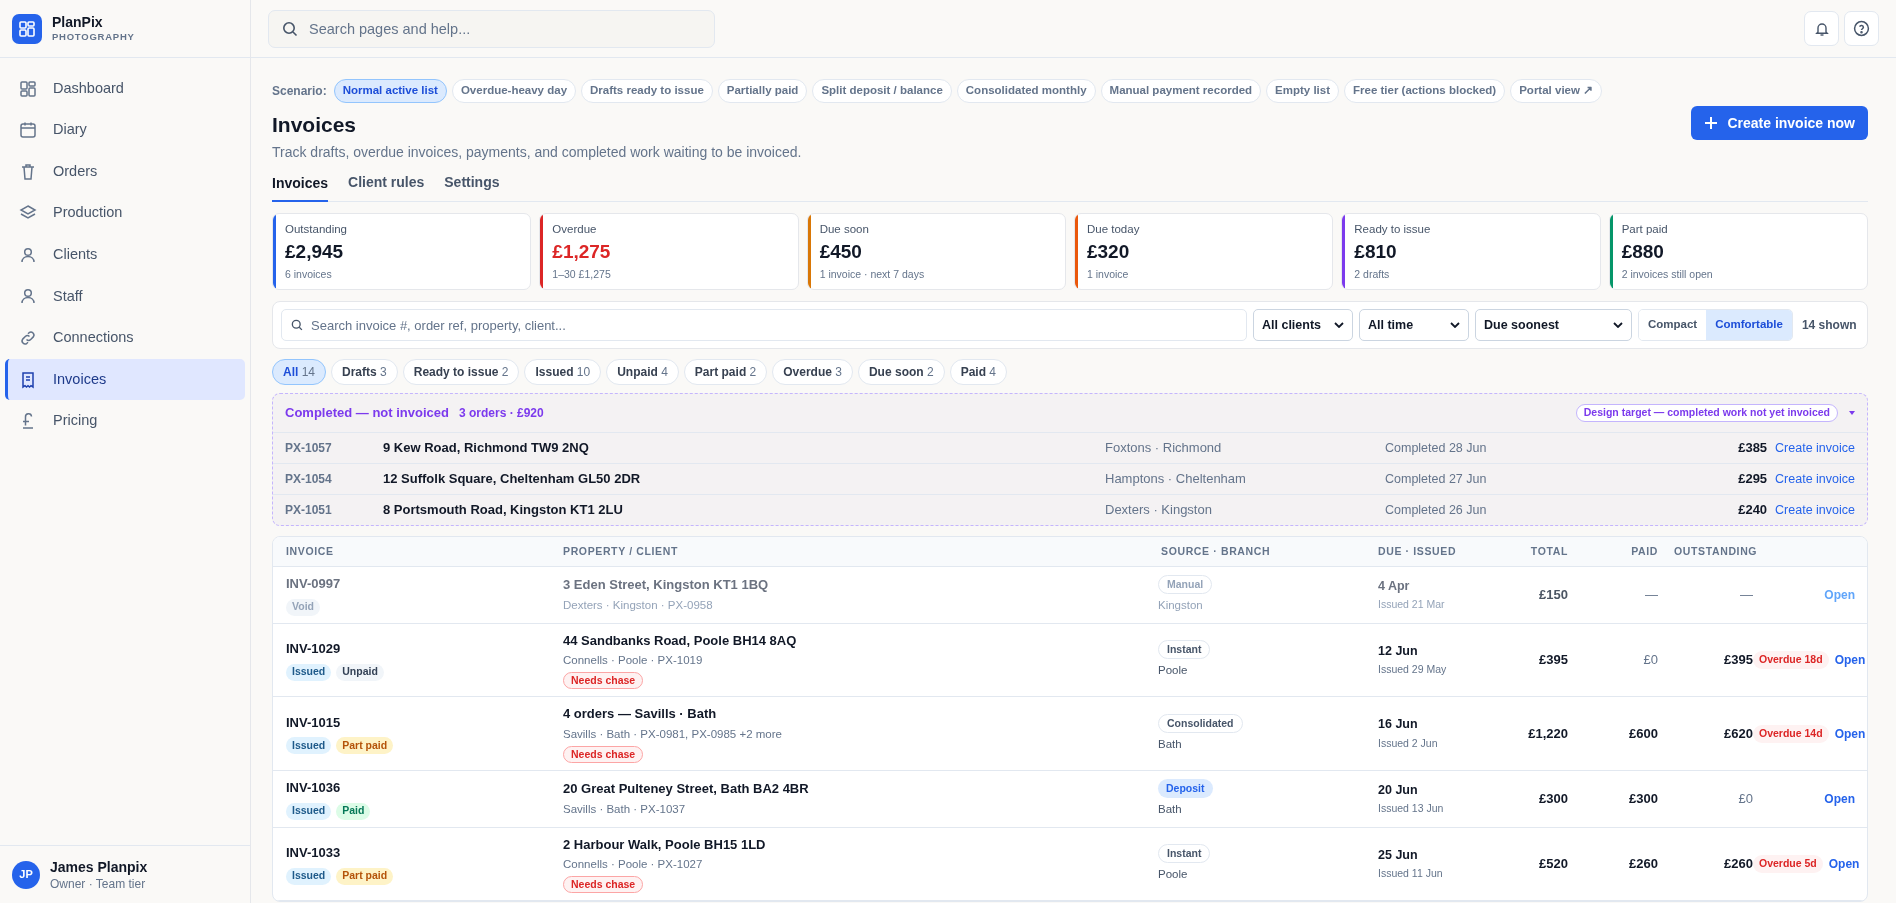 The width and height of the screenshot is (1896, 903). I want to click on branch-name: Poole, so click(1173, 671).